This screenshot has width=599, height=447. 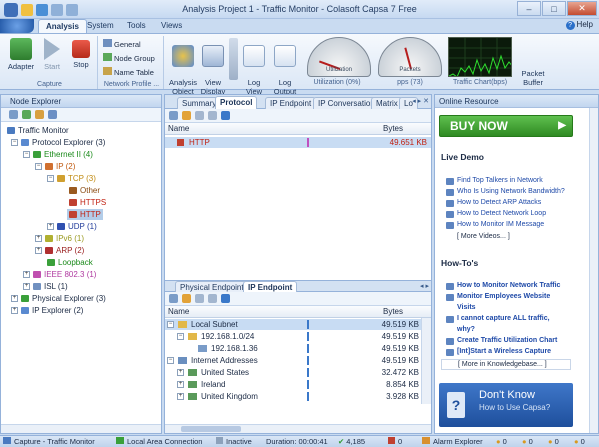 What do you see at coordinates (507, 340) in the screenshot?
I see `link-utilization-chart: Create Traffic Utilization Chart` at bounding box center [507, 340].